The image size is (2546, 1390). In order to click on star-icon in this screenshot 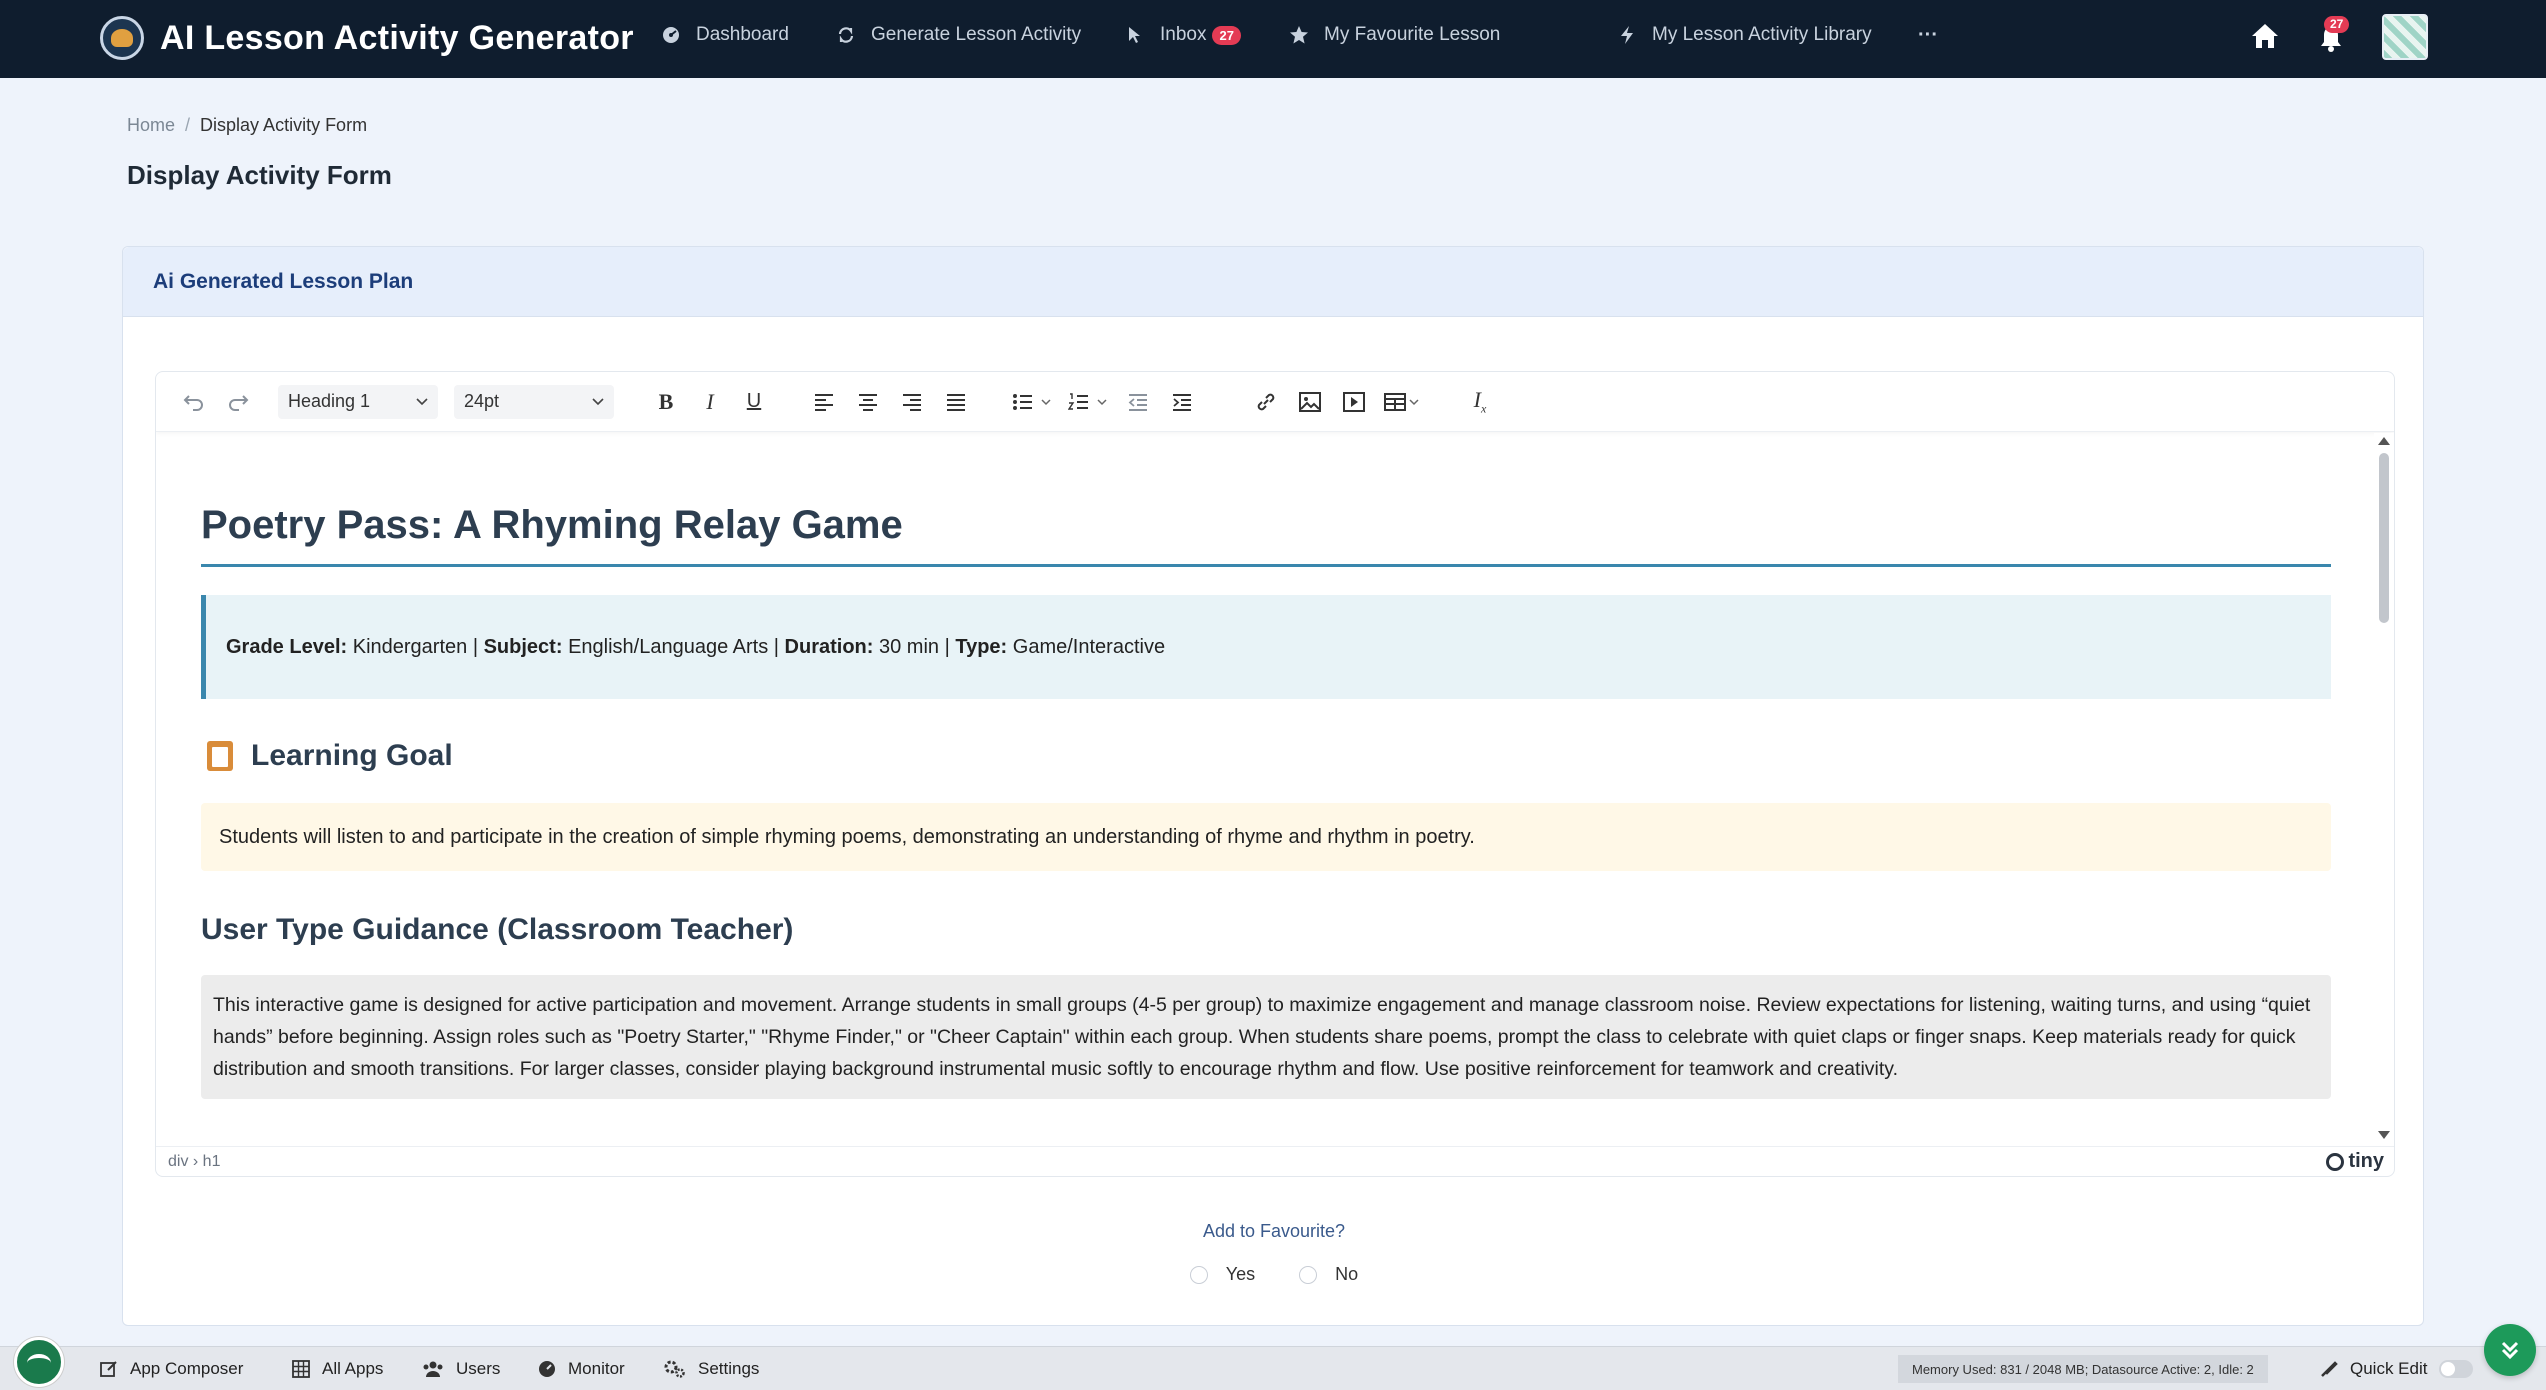, I will do `click(1299, 35)`.